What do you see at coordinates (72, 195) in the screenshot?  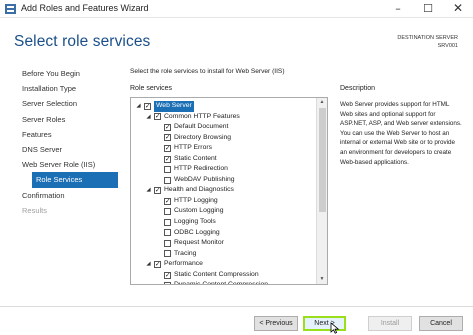 I see `nav-item-confirmation: Confirmation` at bounding box center [72, 195].